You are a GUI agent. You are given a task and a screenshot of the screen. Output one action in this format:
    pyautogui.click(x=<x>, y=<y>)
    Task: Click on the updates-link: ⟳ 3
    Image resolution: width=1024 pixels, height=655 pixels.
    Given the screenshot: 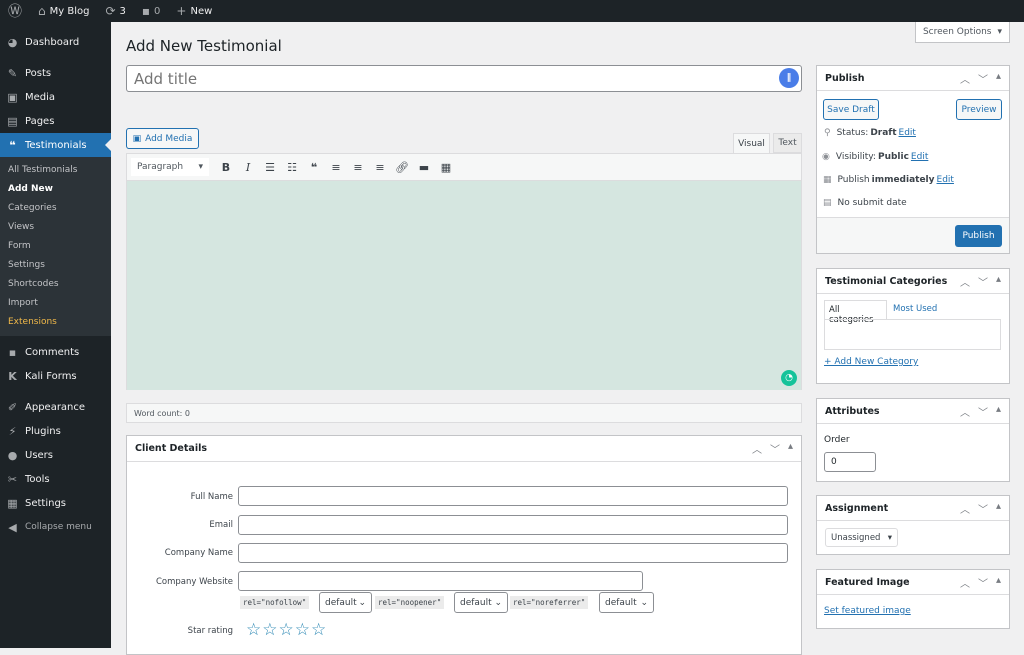 What is the action you would take?
    pyautogui.click(x=115, y=11)
    